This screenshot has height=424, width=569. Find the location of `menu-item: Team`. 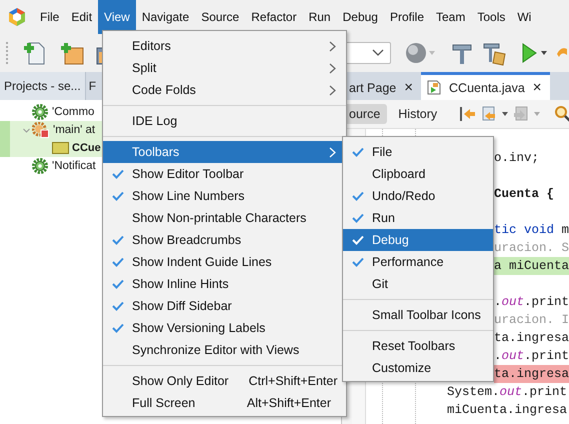

menu-item: Team is located at coordinates (451, 17).